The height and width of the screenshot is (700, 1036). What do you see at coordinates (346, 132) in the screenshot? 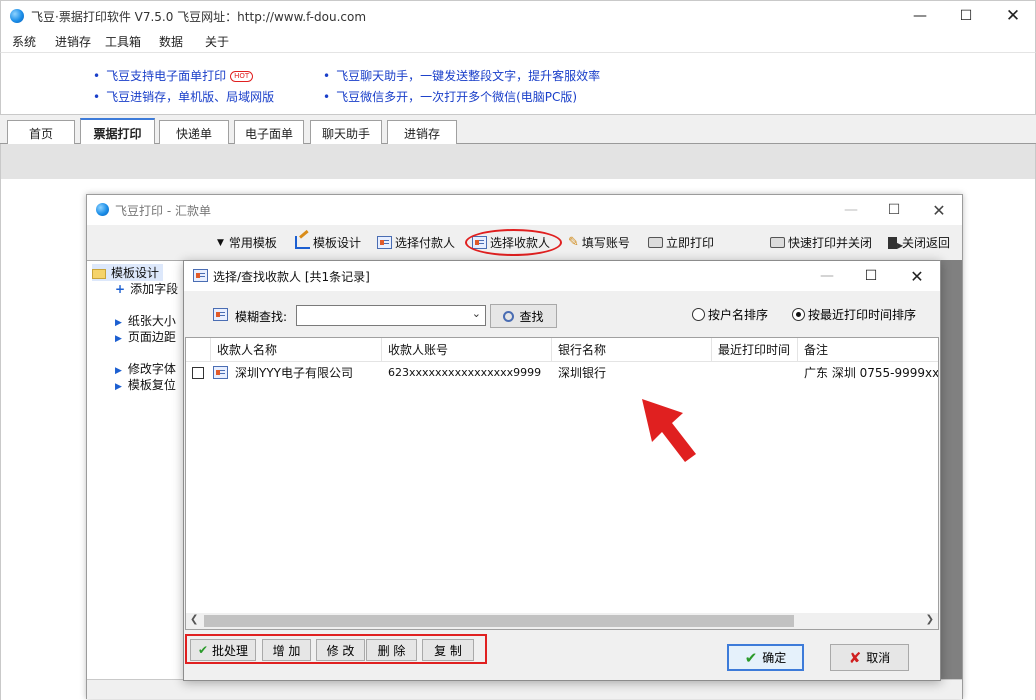
I see `tab-chat-assistant: 聊天助手` at bounding box center [346, 132].